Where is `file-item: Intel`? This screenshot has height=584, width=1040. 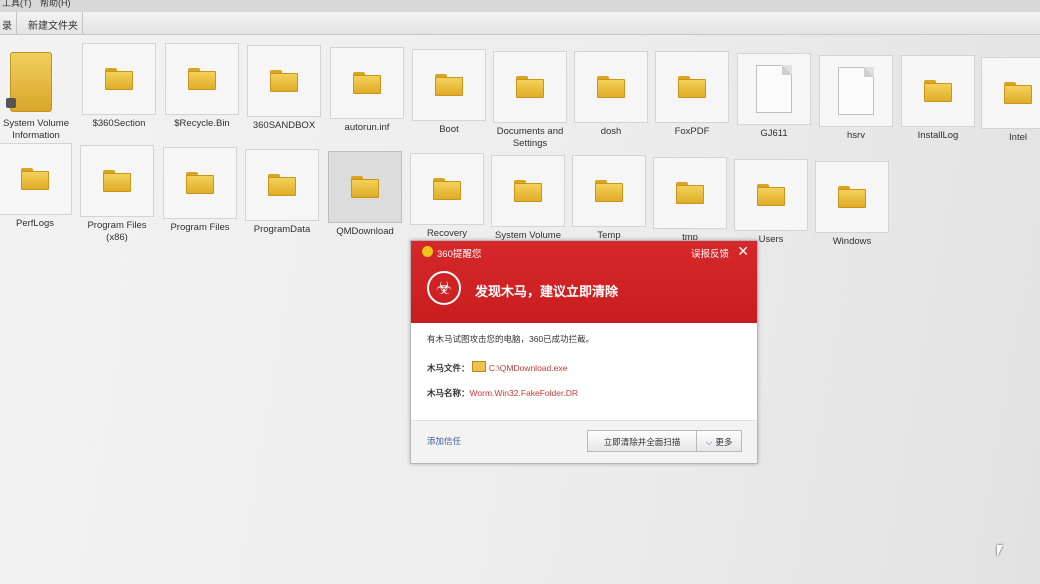 file-item: Intel is located at coordinates (1008, 100).